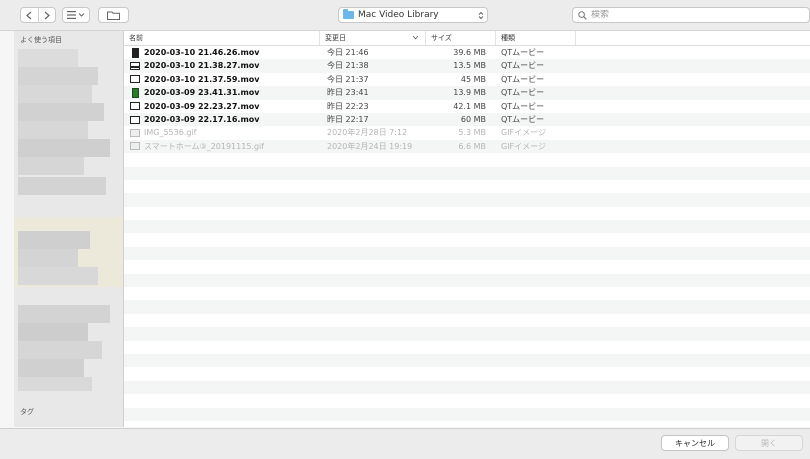 The height and width of the screenshot is (459, 810). What do you see at coordinates (373, 38) in the screenshot?
I see `column-date-header: 変更日` at bounding box center [373, 38].